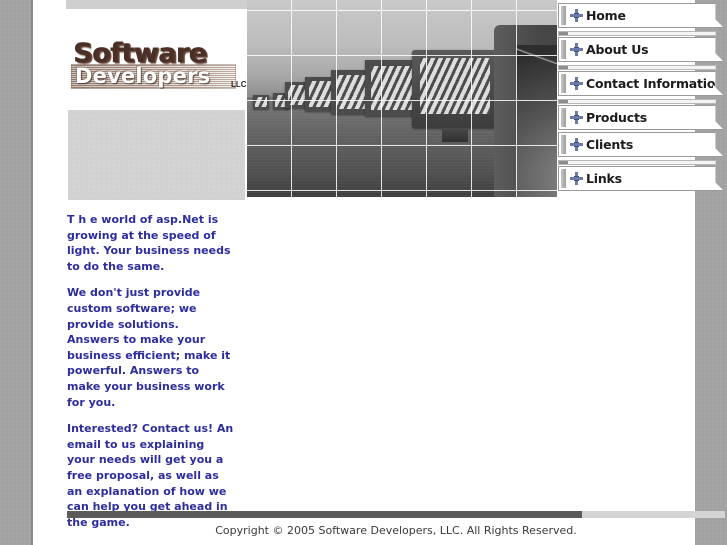 The height and width of the screenshot is (545, 727). I want to click on nav-item-clients: Clients, so click(641, 144).